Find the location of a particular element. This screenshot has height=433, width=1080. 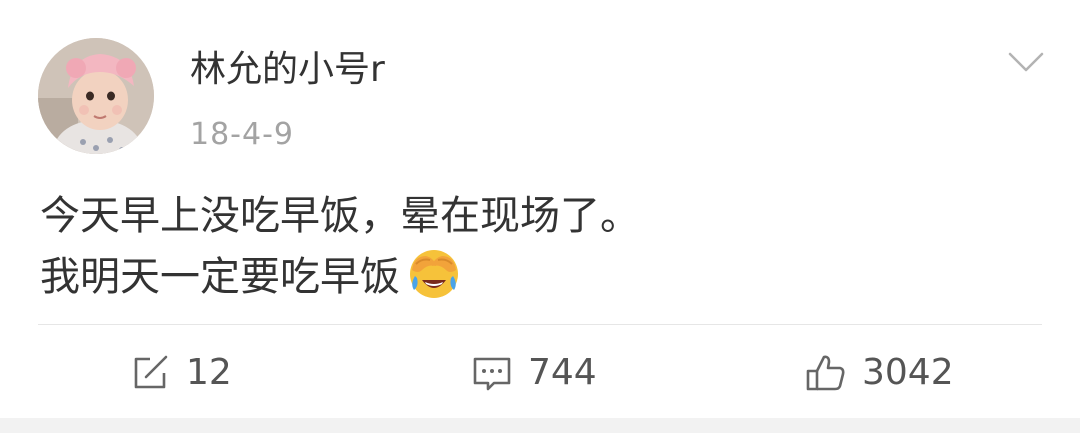

post-timestamp: 18-4-9 is located at coordinates (242, 134).